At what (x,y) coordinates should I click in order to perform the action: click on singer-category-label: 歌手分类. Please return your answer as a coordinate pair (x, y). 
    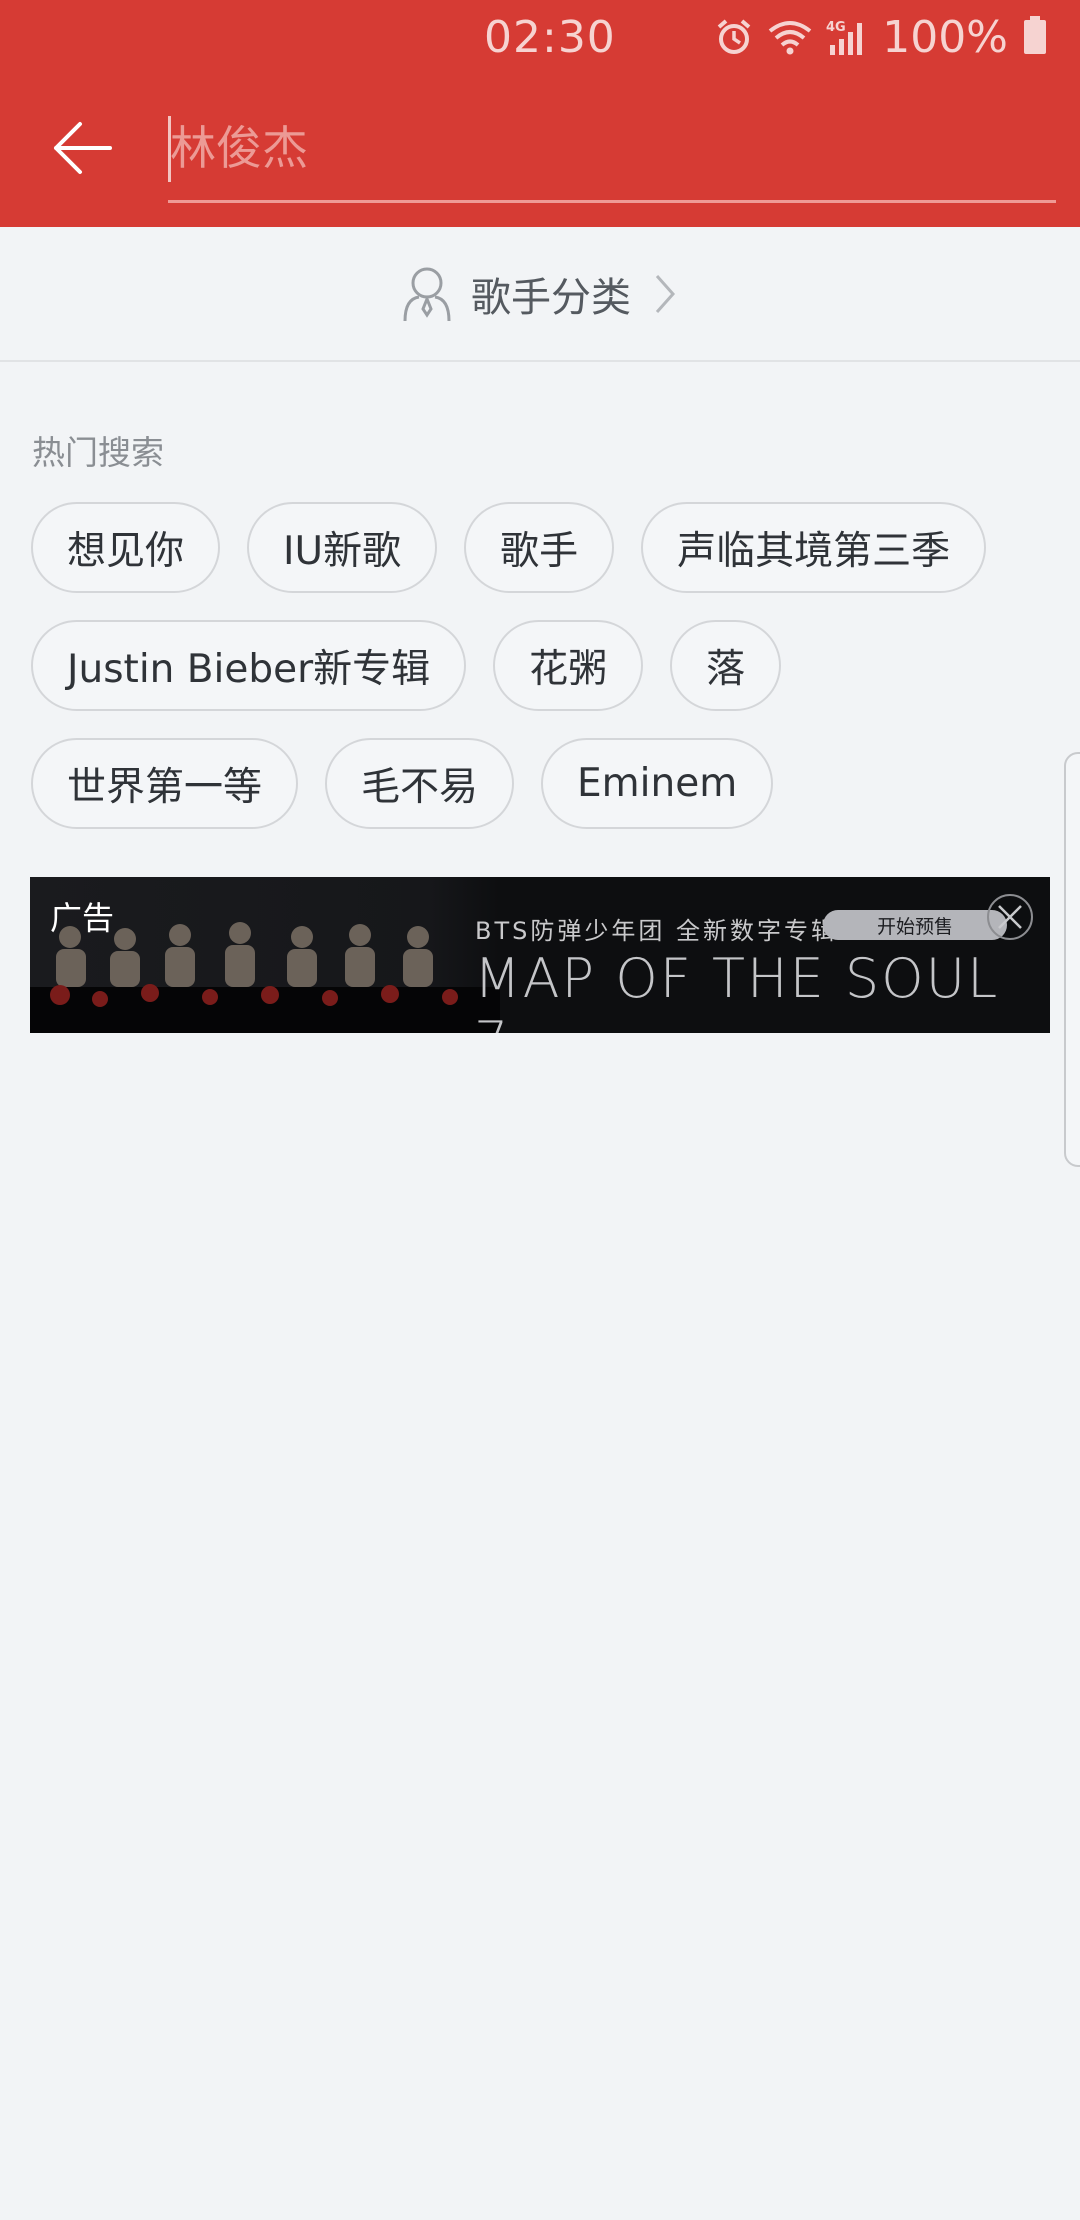
    Looking at the image, I should click on (551, 297).